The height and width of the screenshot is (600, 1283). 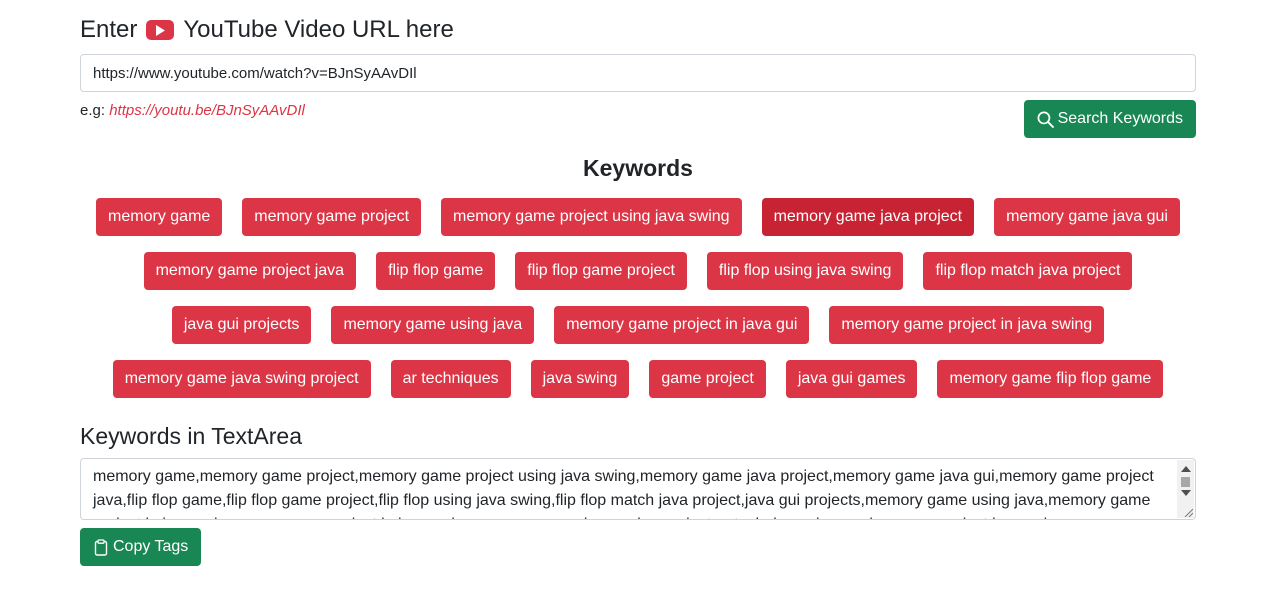 I want to click on keyword-tag: memory game flip flop game, so click(x=1050, y=379).